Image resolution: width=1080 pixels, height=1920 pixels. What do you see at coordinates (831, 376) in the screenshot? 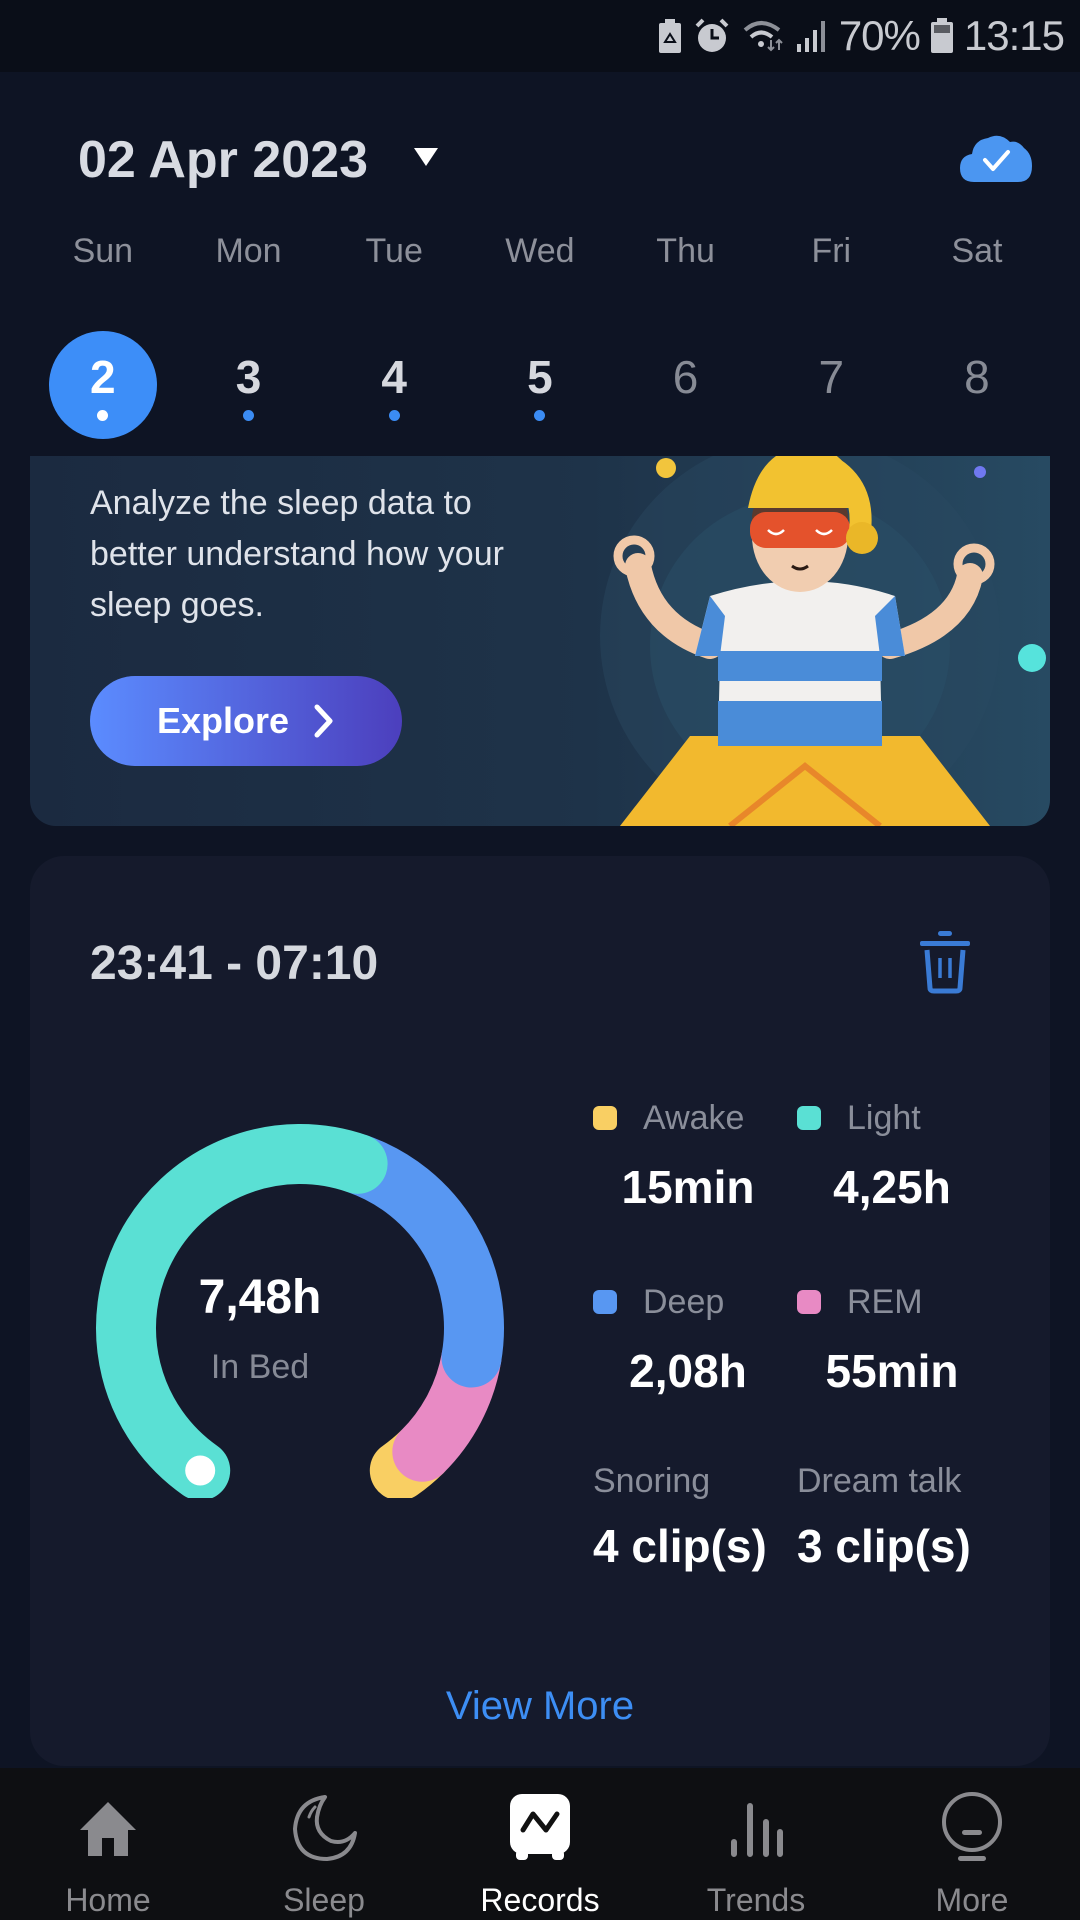
I see `date-number: 7` at bounding box center [831, 376].